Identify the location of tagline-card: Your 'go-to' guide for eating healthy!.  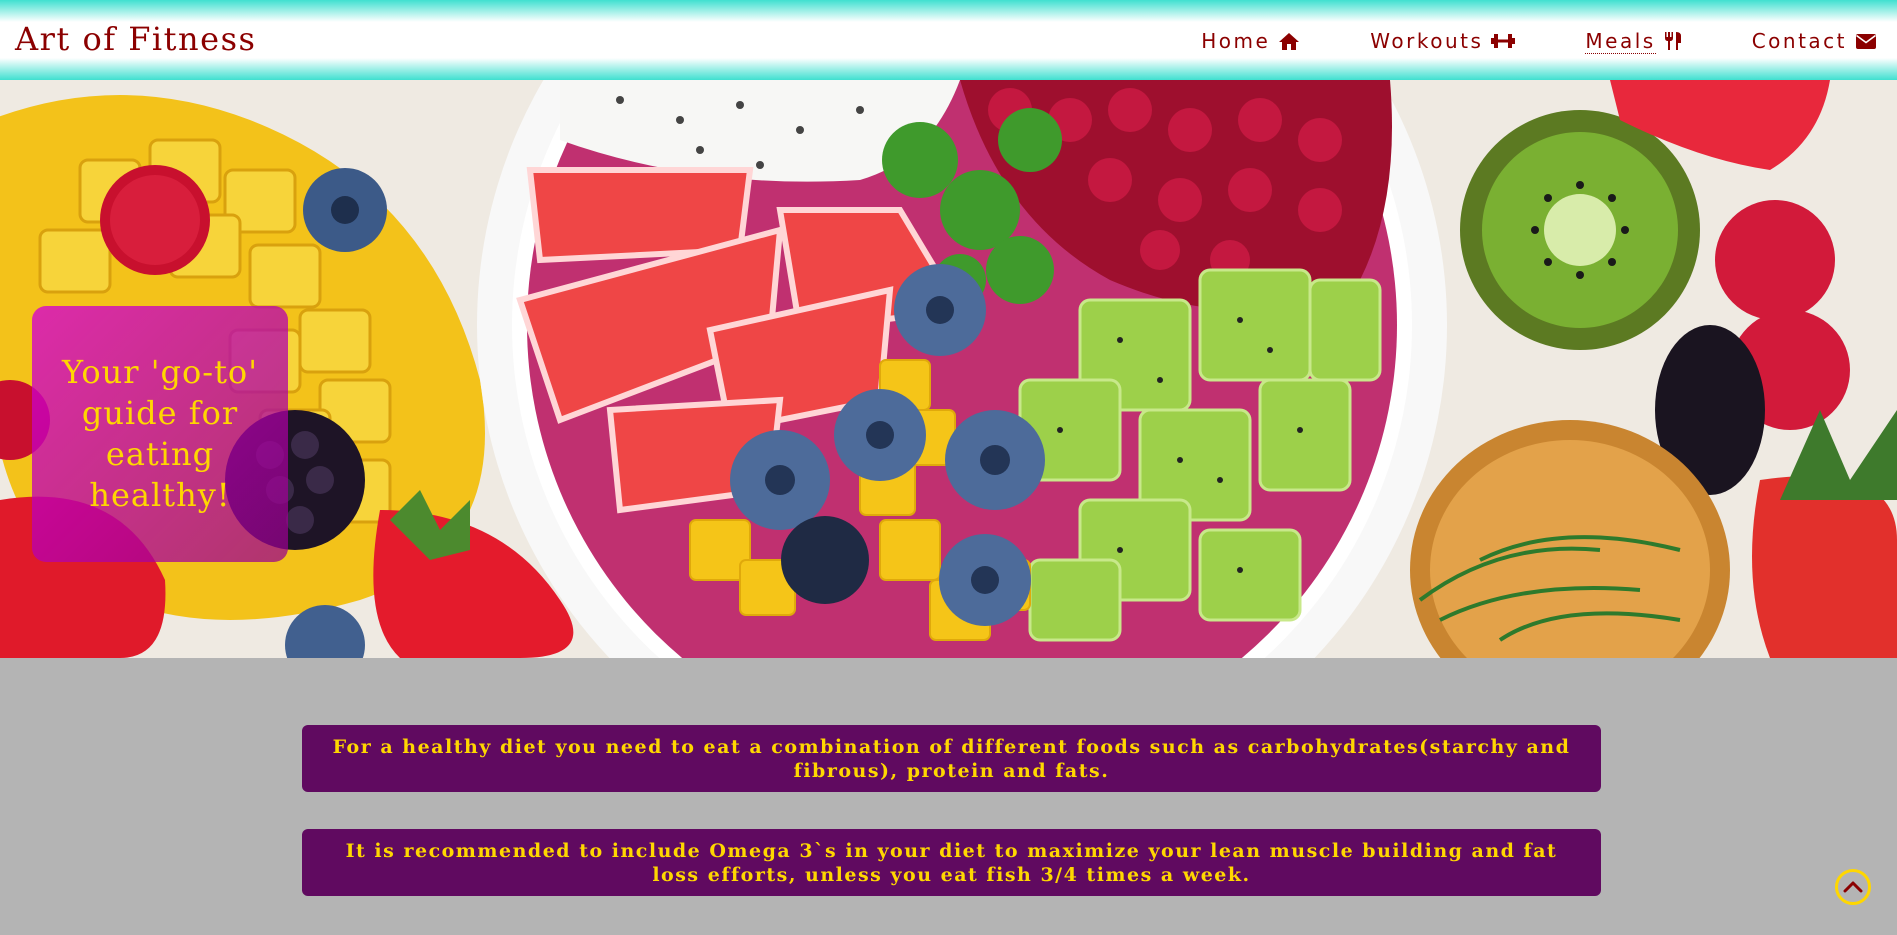
(160, 434).